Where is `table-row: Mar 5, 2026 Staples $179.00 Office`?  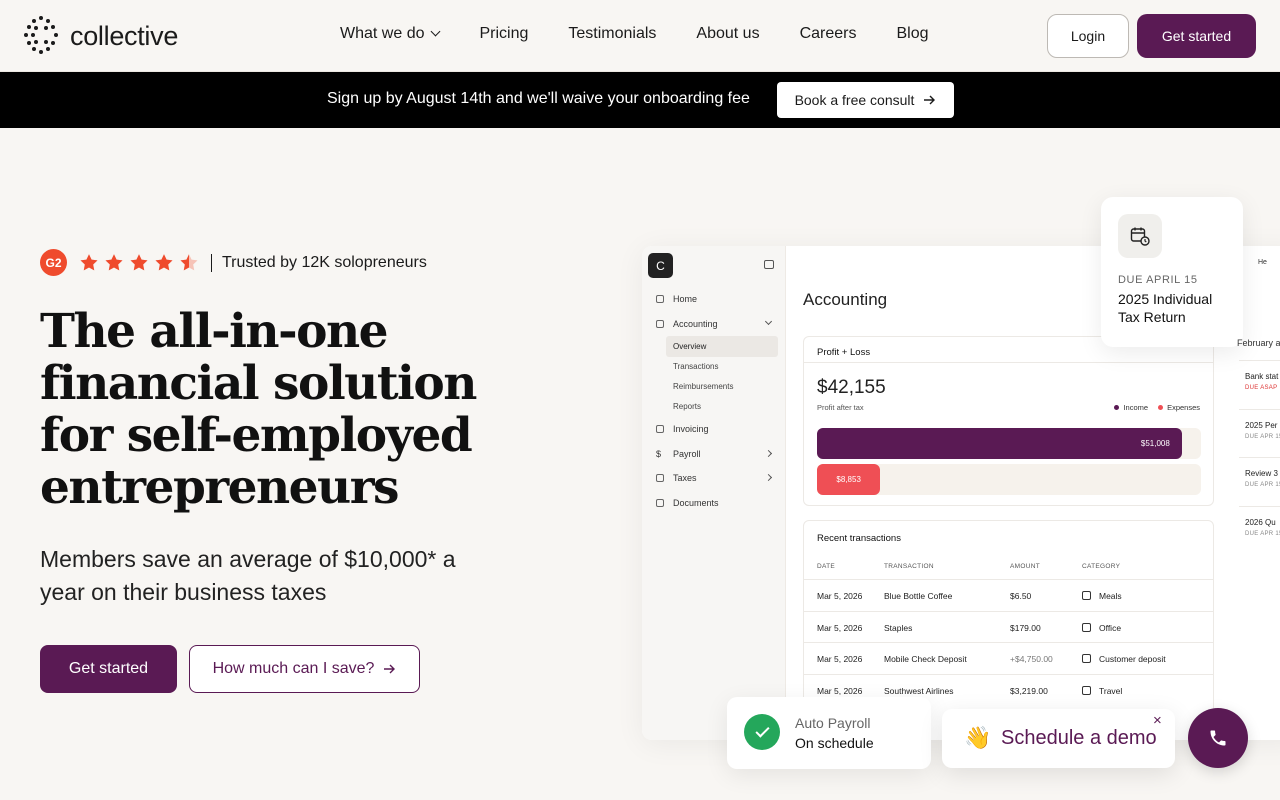 table-row: Mar 5, 2026 Staples $179.00 Office is located at coordinates (1008, 626).